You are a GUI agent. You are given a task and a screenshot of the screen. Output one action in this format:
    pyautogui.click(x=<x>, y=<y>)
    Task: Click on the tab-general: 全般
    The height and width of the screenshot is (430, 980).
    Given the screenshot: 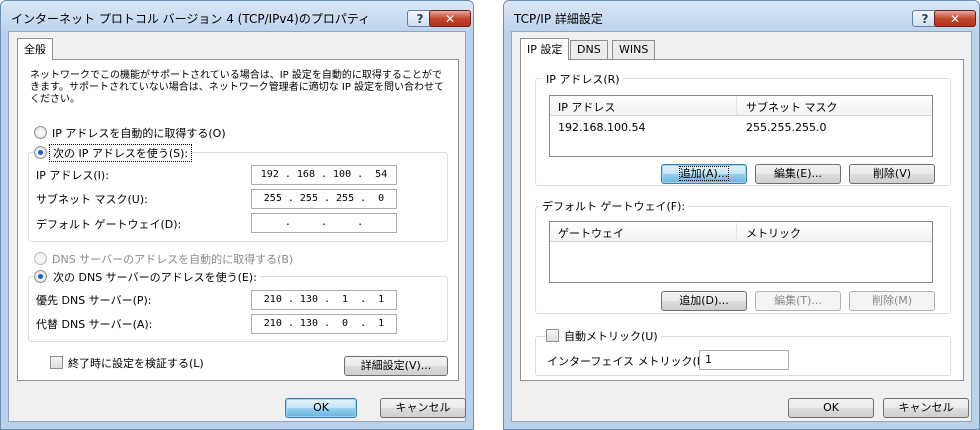 What is the action you would take?
    pyautogui.click(x=35, y=49)
    